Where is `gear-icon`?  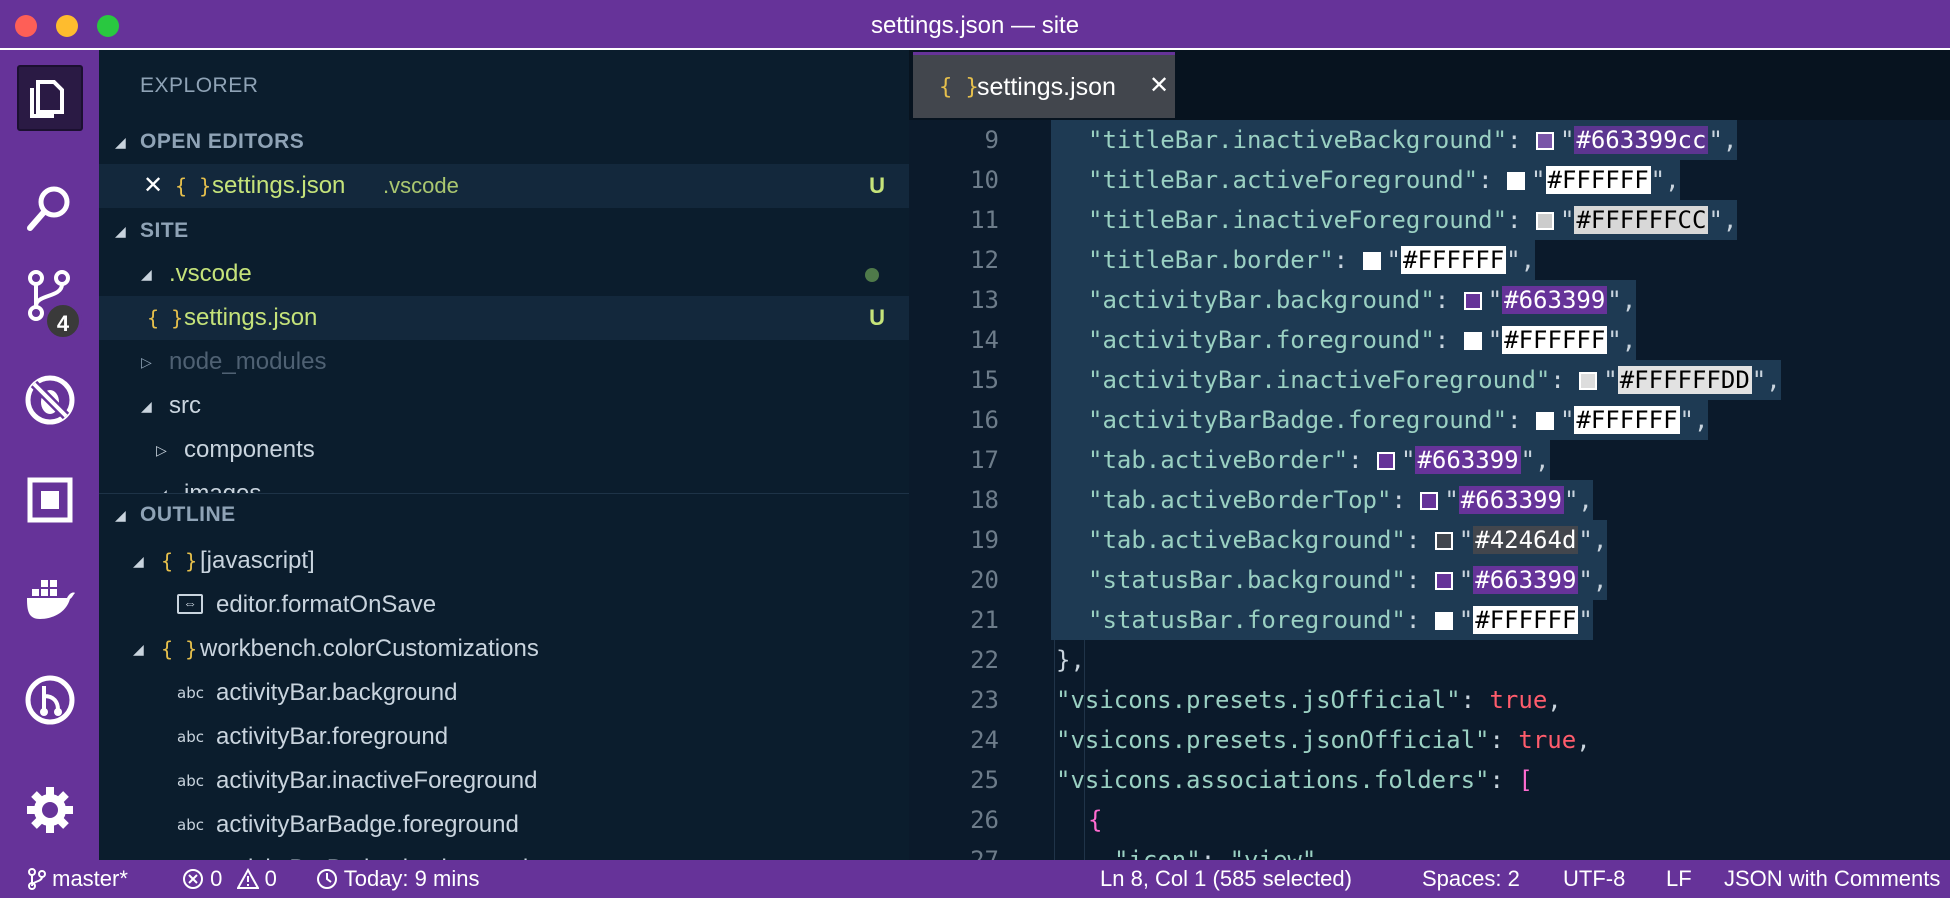 gear-icon is located at coordinates (50, 810).